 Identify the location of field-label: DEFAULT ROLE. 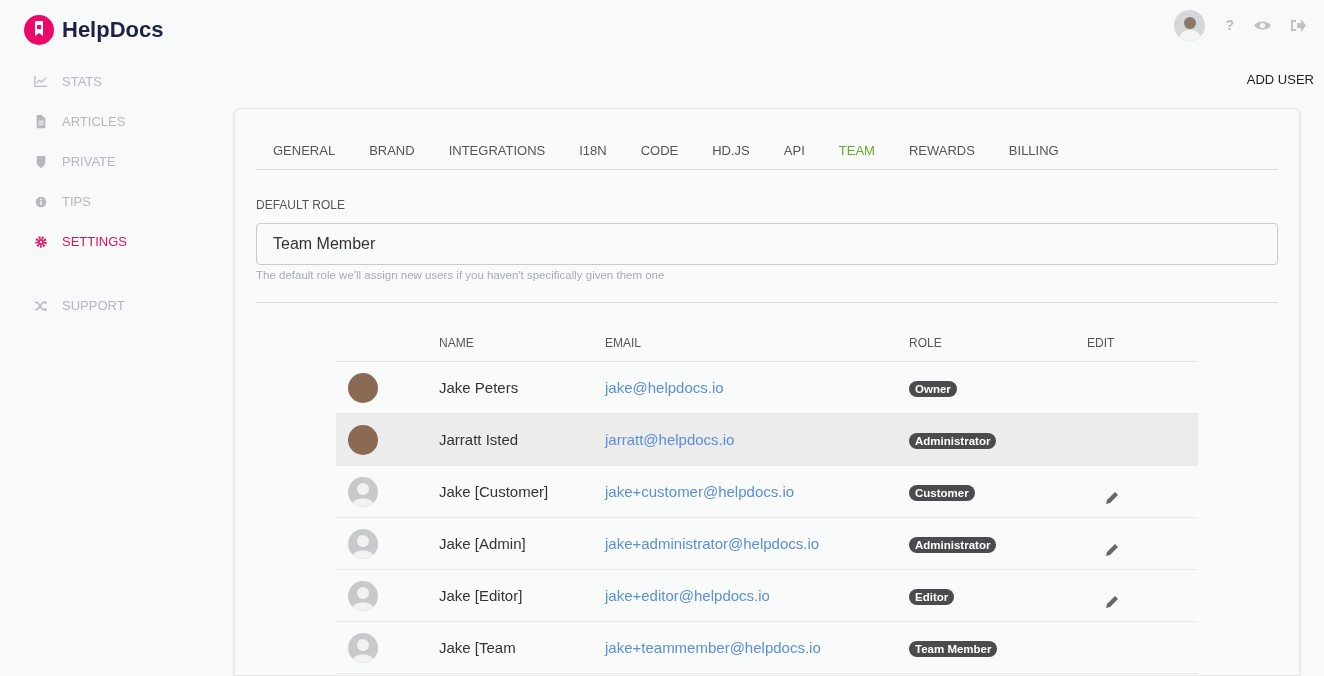
(301, 205).